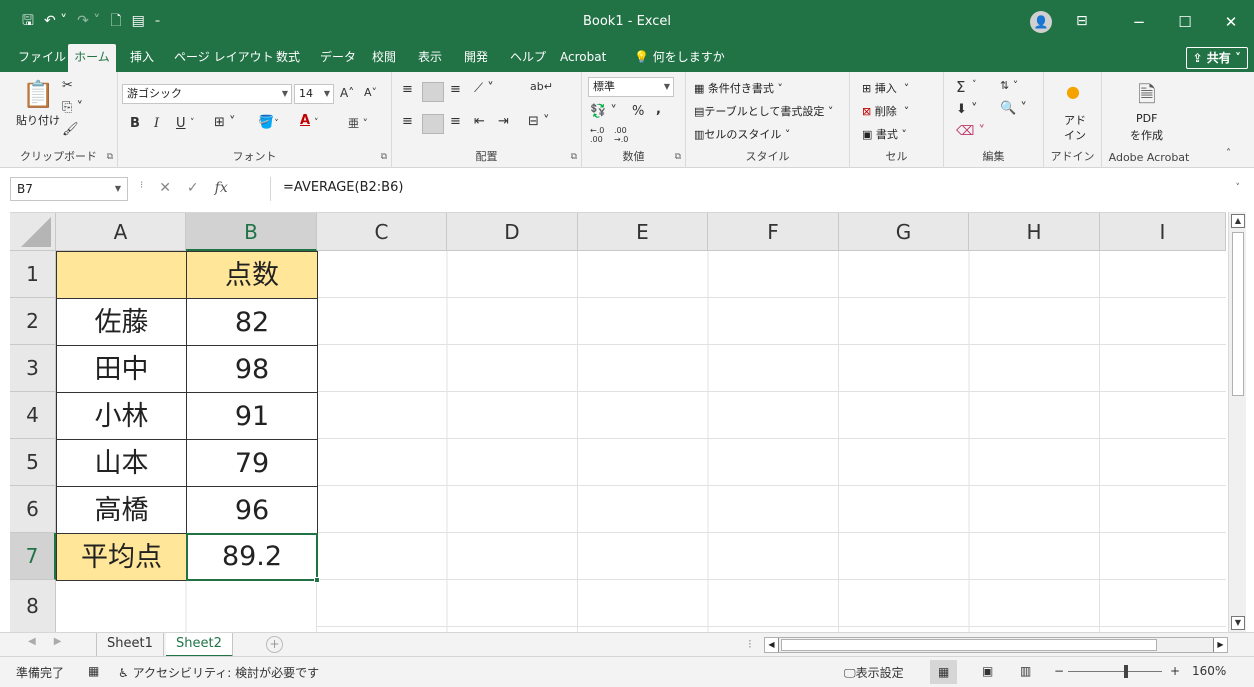  What do you see at coordinates (996, 645) in the screenshot?
I see `horizontal-scrollbar: ◀ ▶` at bounding box center [996, 645].